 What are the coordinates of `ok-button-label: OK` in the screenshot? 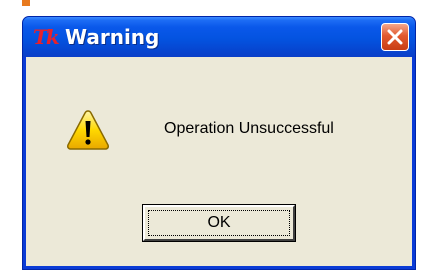 It's located at (219, 222).